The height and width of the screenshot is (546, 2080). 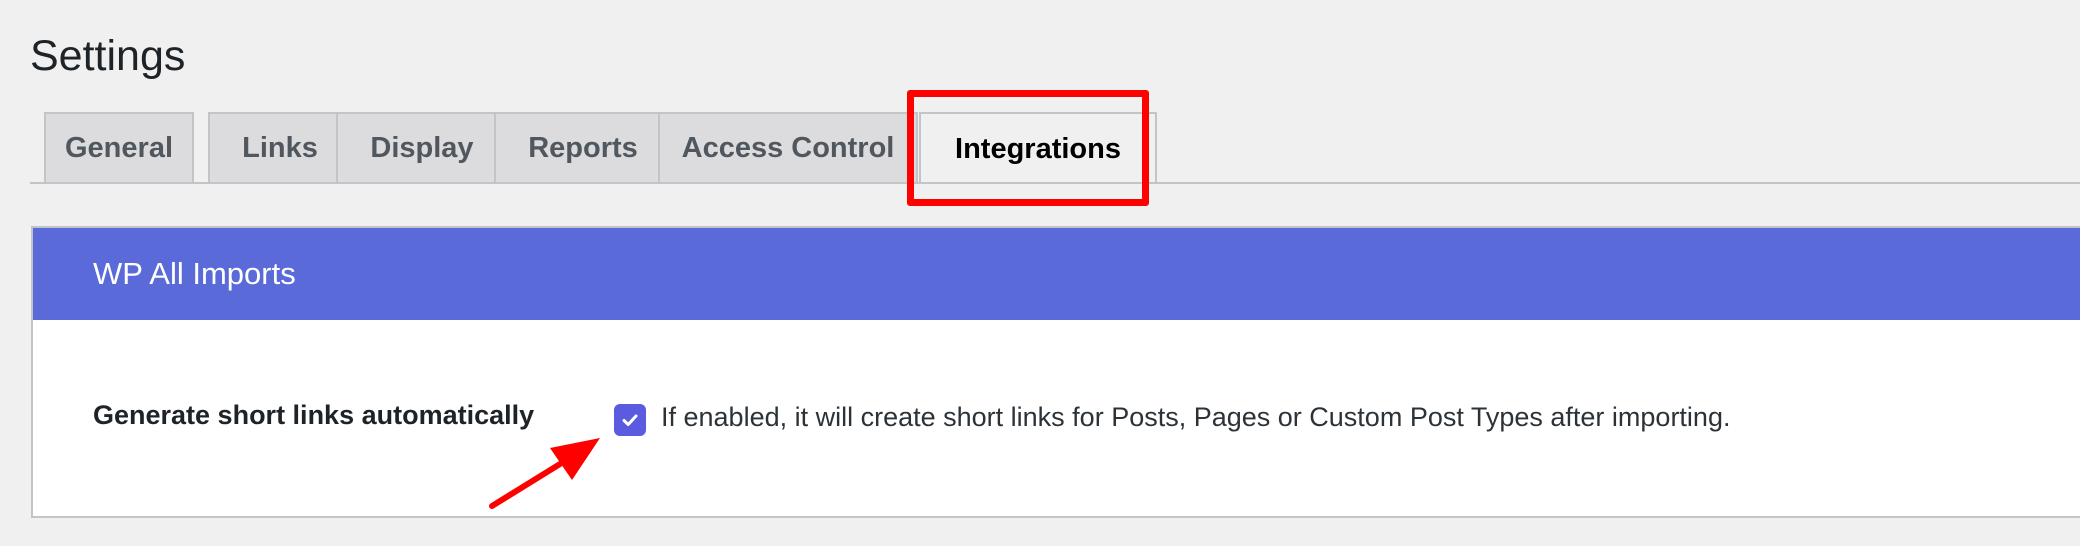 I want to click on setting-label: Generate short links automatically, so click(x=314, y=415).